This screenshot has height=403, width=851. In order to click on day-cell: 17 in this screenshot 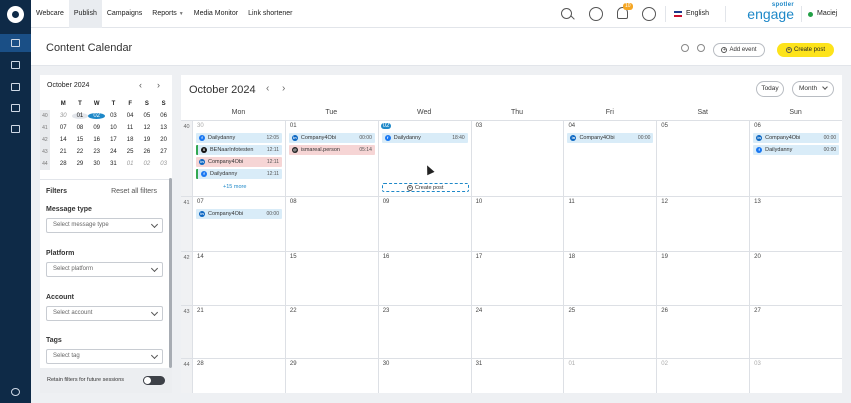, I will do `click(517, 278)`.